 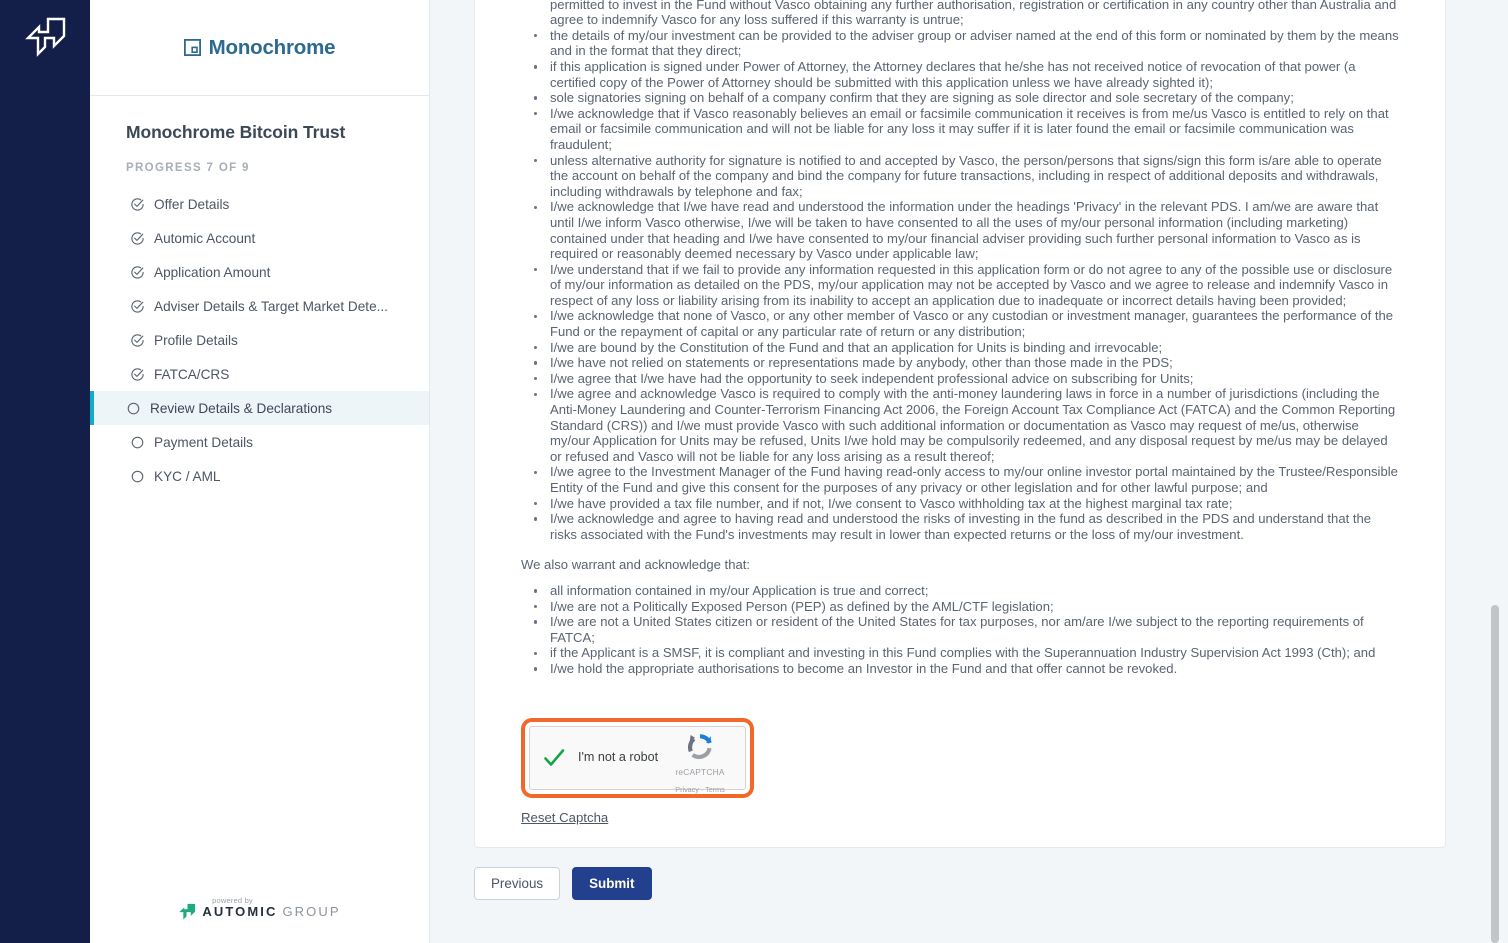 What do you see at coordinates (205, 238) in the screenshot?
I see `sidebar-item-label: Automic Account` at bounding box center [205, 238].